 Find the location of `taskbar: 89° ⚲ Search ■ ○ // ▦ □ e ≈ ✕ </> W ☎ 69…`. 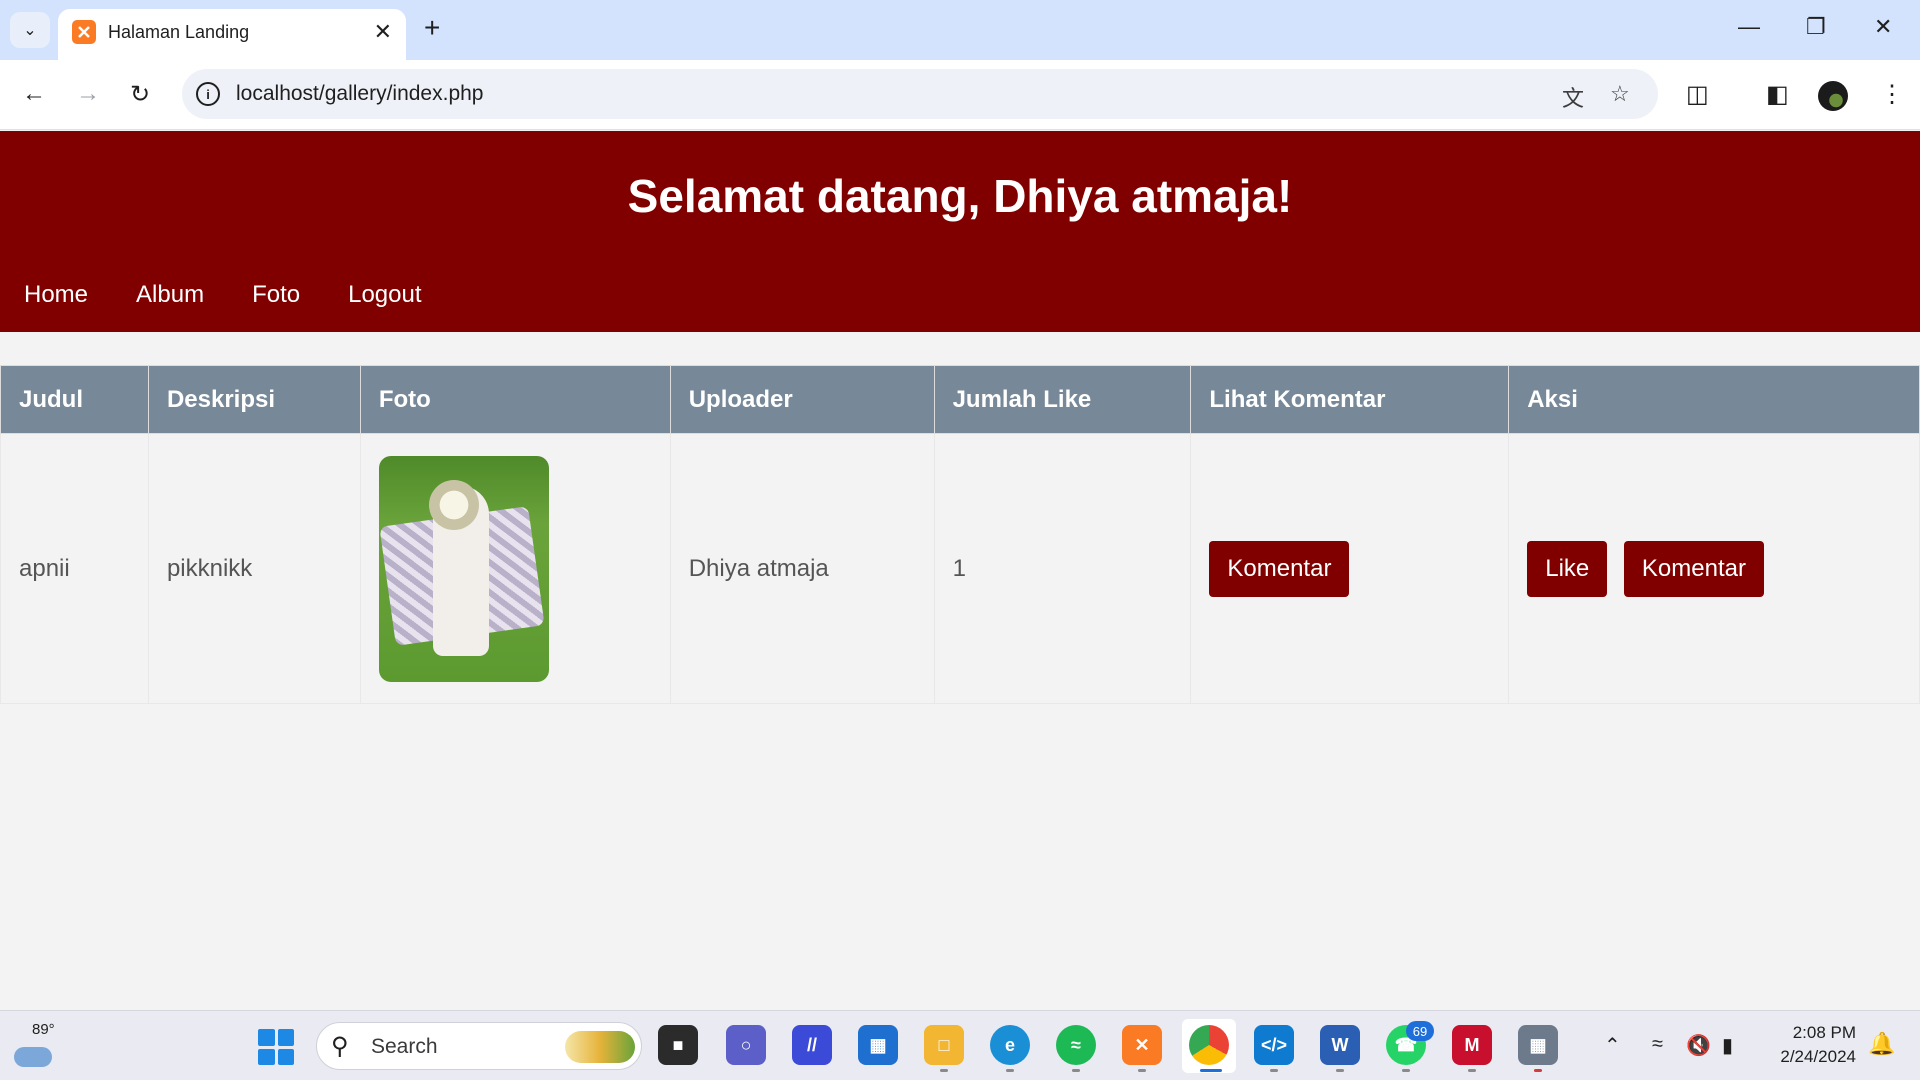

taskbar: 89° ⚲ Search ■ ○ // ▦ □ e ≈ ✕ </> W ☎ 69… is located at coordinates (960, 1045).